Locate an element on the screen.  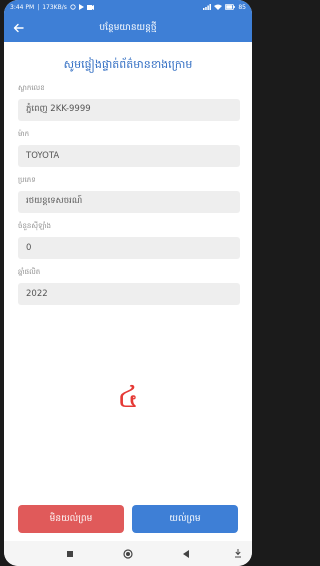
nav-home-button is located at coordinates (128, 554).